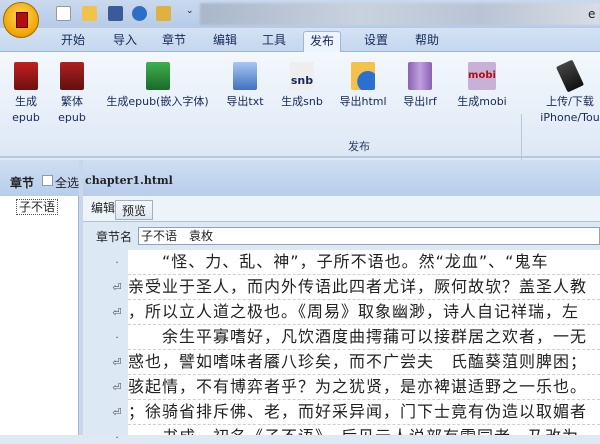 This screenshot has height=444, width=600. I want to click on iphone-icon, so click(570, 76).